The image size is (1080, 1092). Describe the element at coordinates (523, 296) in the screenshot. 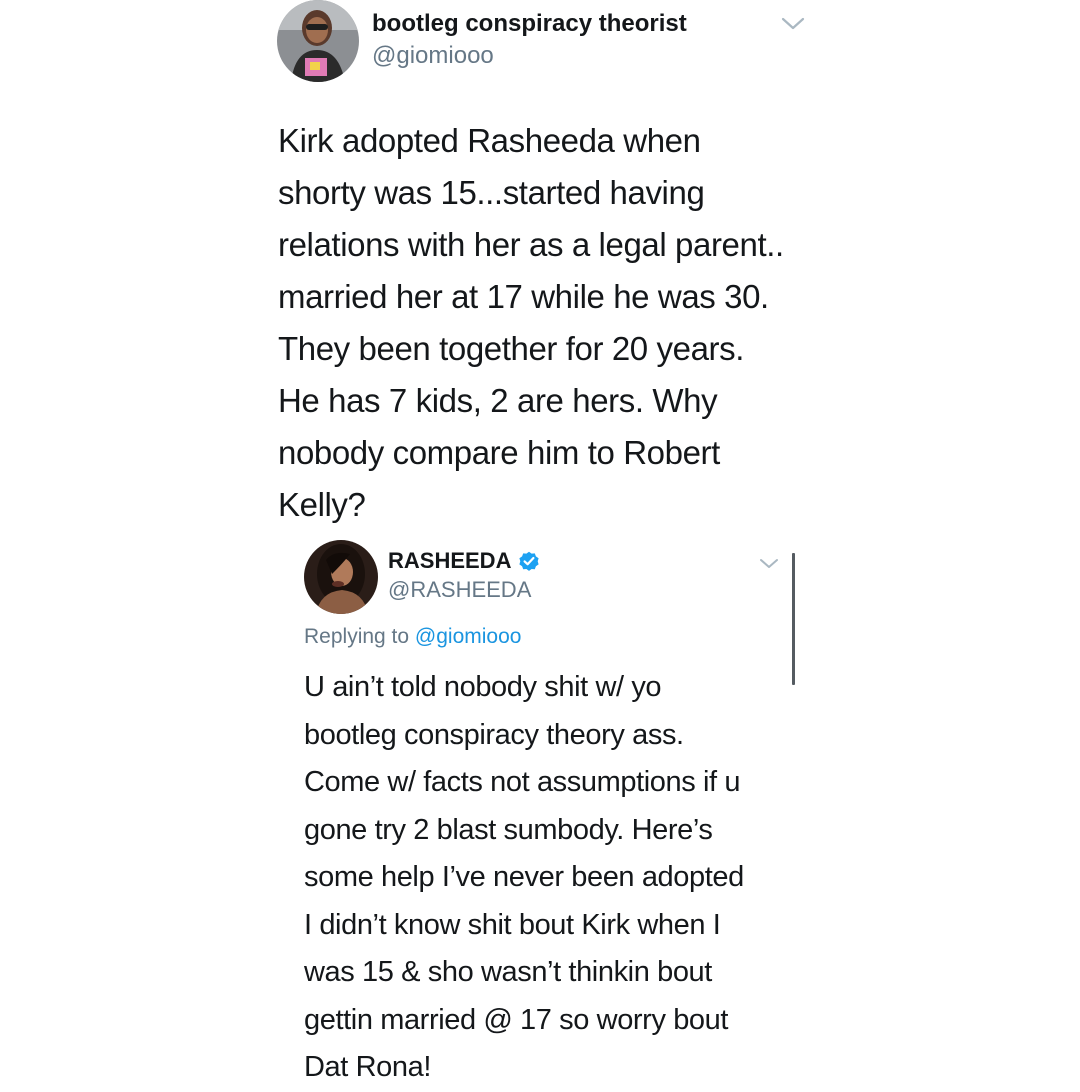

I see `tweet-text-line: married her at 17 while he was 30.` at that location.